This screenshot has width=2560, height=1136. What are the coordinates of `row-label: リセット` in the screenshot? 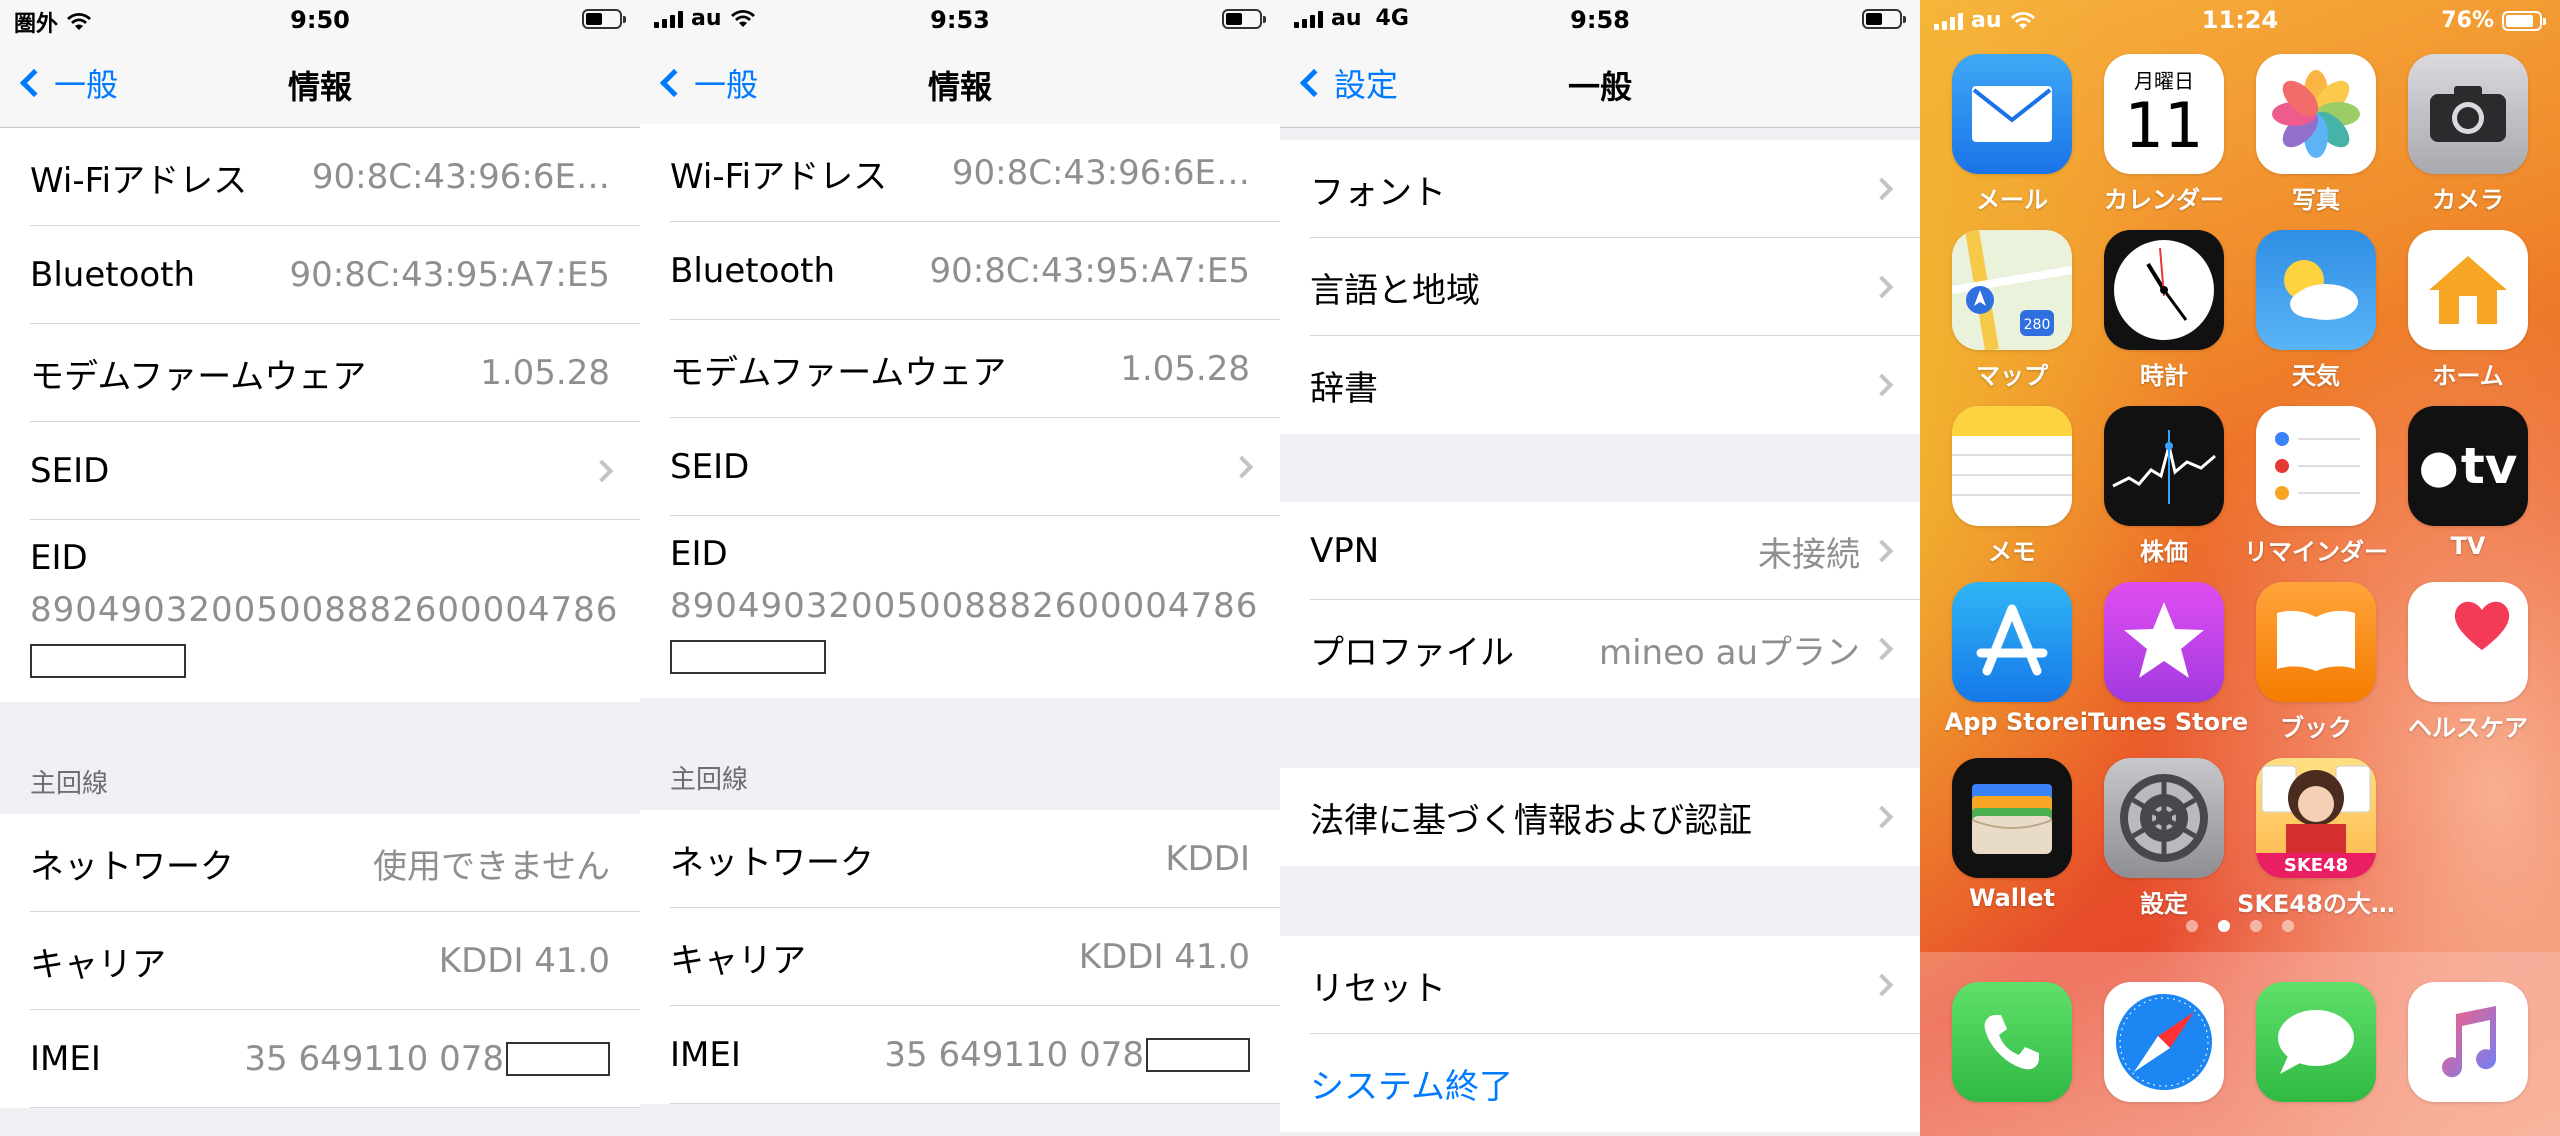 It's located at (1378, 988).